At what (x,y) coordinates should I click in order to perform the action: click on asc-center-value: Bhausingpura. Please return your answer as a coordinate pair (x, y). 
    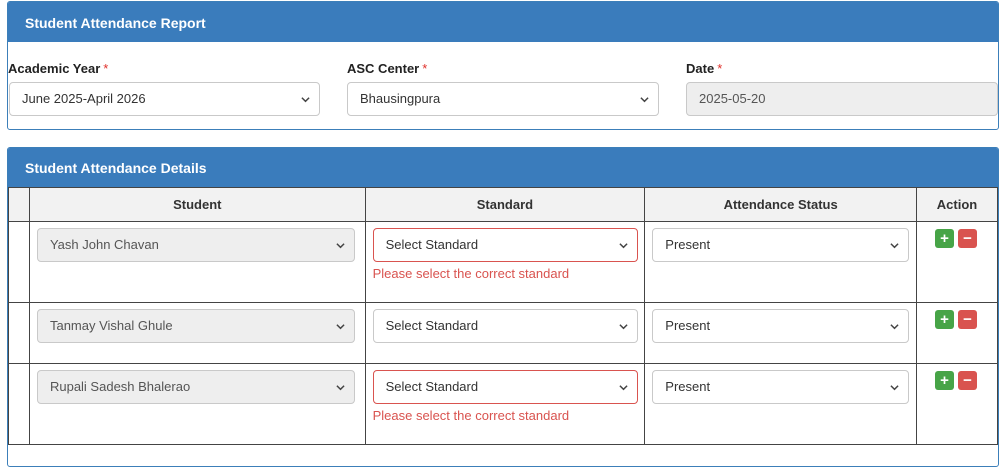
    Looking at the image, I should click on (400, 98).